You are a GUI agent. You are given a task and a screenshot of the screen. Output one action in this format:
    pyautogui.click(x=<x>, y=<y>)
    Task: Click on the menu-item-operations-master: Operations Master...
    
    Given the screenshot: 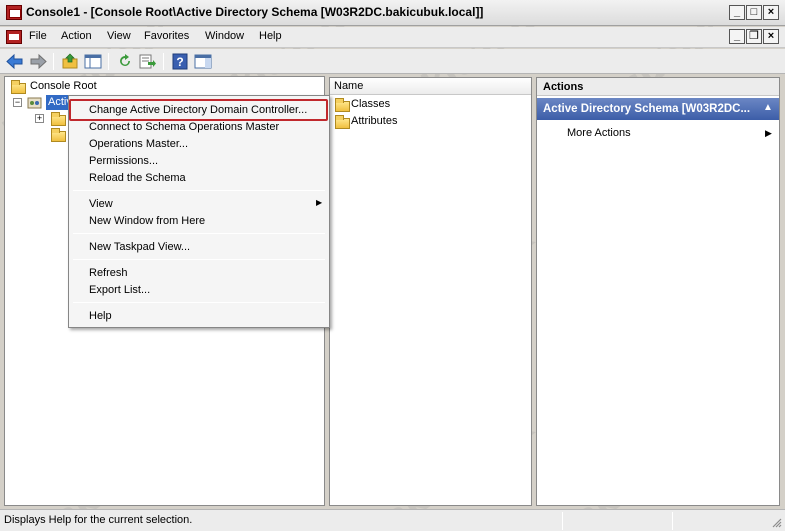 What is the action you would take?
    pyautogui.click(x=199, y=144)
    